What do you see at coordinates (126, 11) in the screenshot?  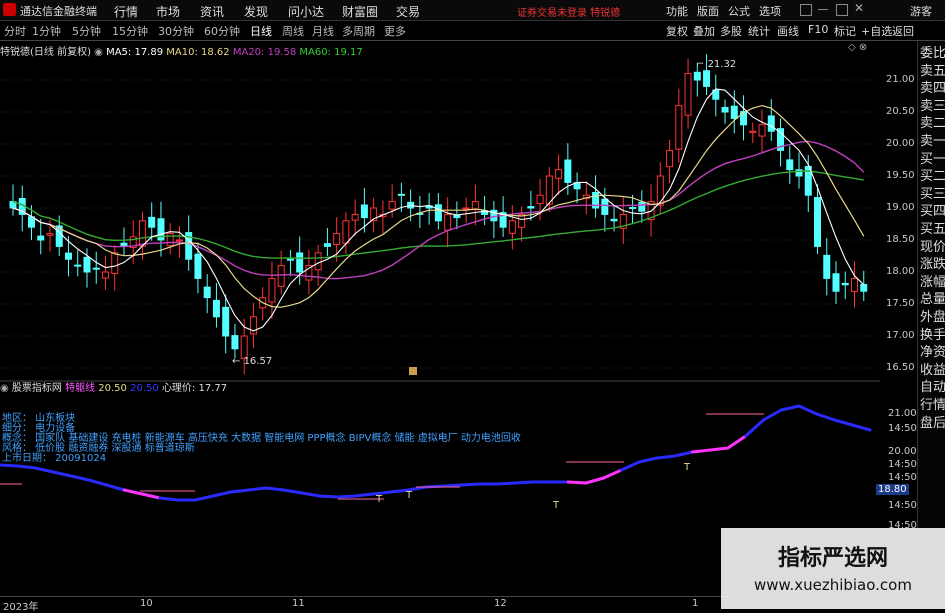 I see `menu-hangqing: 行情` at bounding box center [126, 11].